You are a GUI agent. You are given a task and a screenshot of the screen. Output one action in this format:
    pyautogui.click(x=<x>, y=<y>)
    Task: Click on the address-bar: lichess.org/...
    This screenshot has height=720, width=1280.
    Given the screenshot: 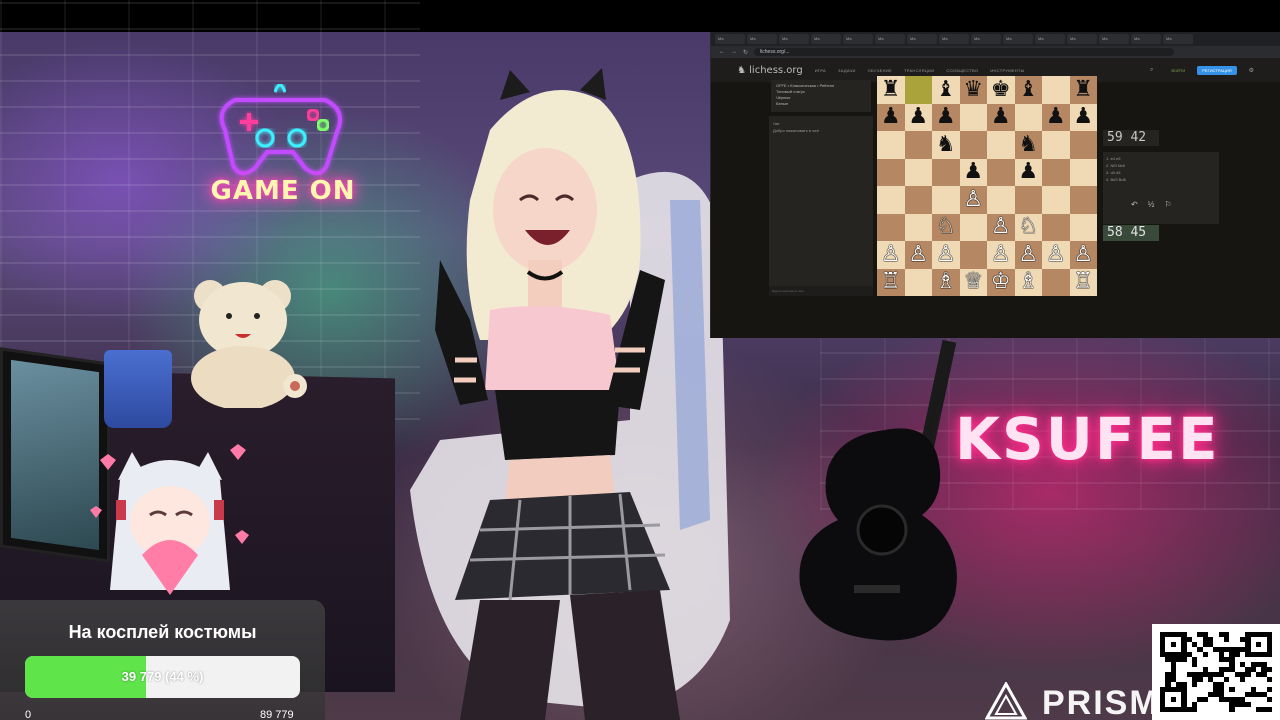 What is the action you would take?
    pyautogui.click(x=964, y=52)
    